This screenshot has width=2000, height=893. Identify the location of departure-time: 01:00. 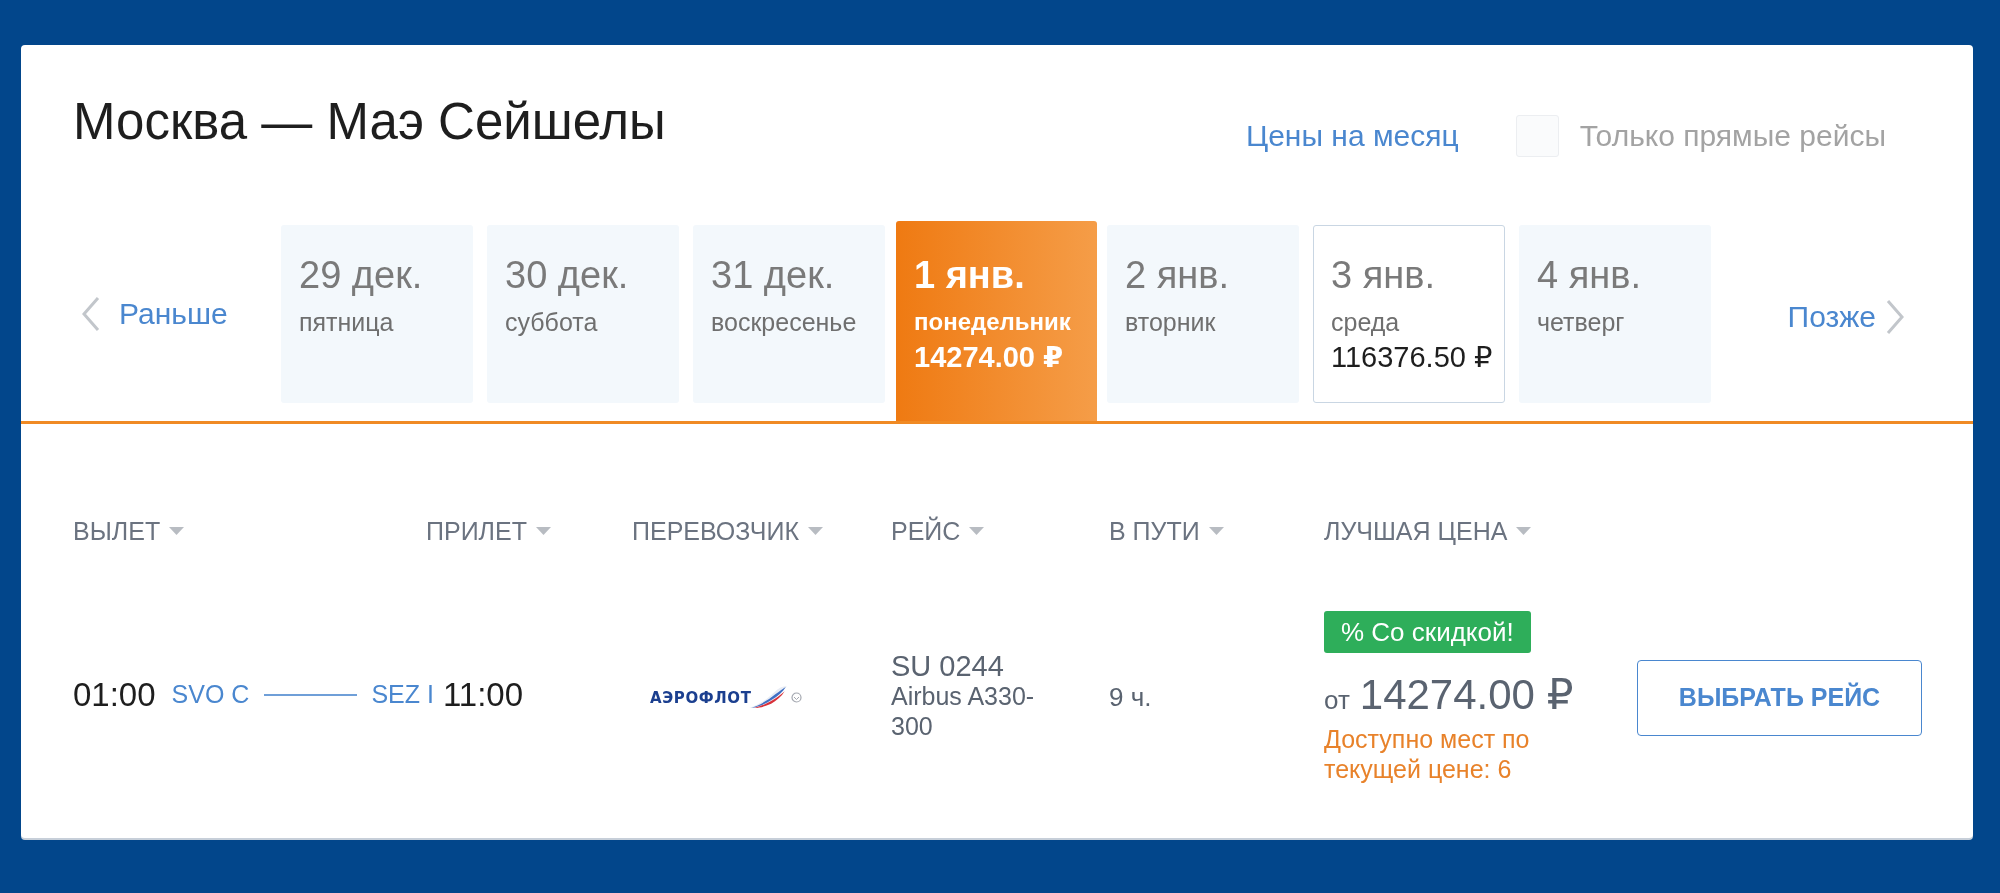
(114, 694).